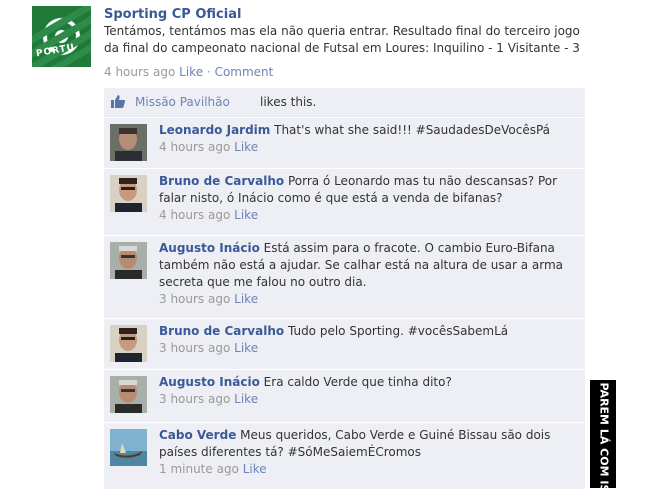 This screenshot has height=494, width=672. What do you see at coordinates (191, 72) in the screenshot?
I see `post-like-link: Like` at bounding box center [191, 72].